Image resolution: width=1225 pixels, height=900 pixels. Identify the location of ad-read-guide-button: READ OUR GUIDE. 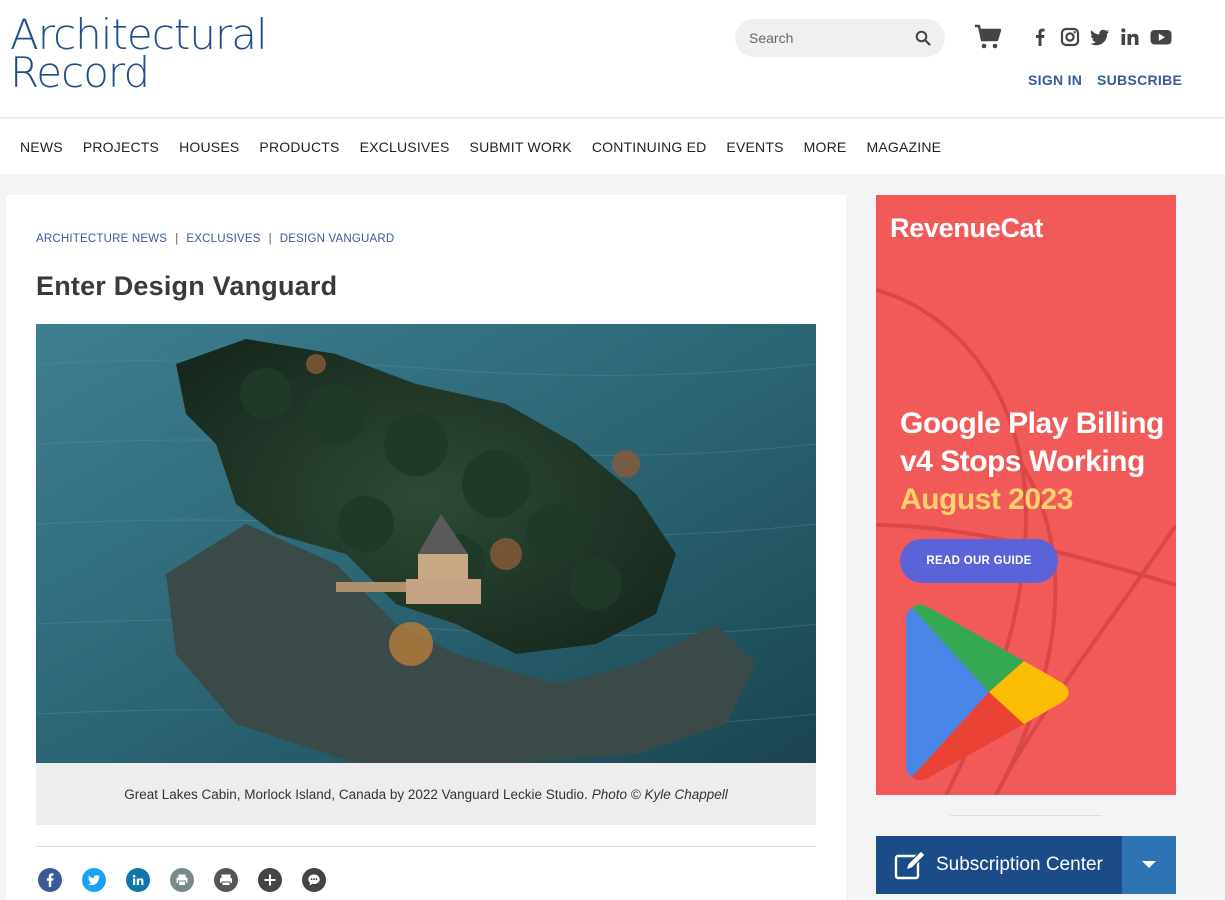
(979, 561).